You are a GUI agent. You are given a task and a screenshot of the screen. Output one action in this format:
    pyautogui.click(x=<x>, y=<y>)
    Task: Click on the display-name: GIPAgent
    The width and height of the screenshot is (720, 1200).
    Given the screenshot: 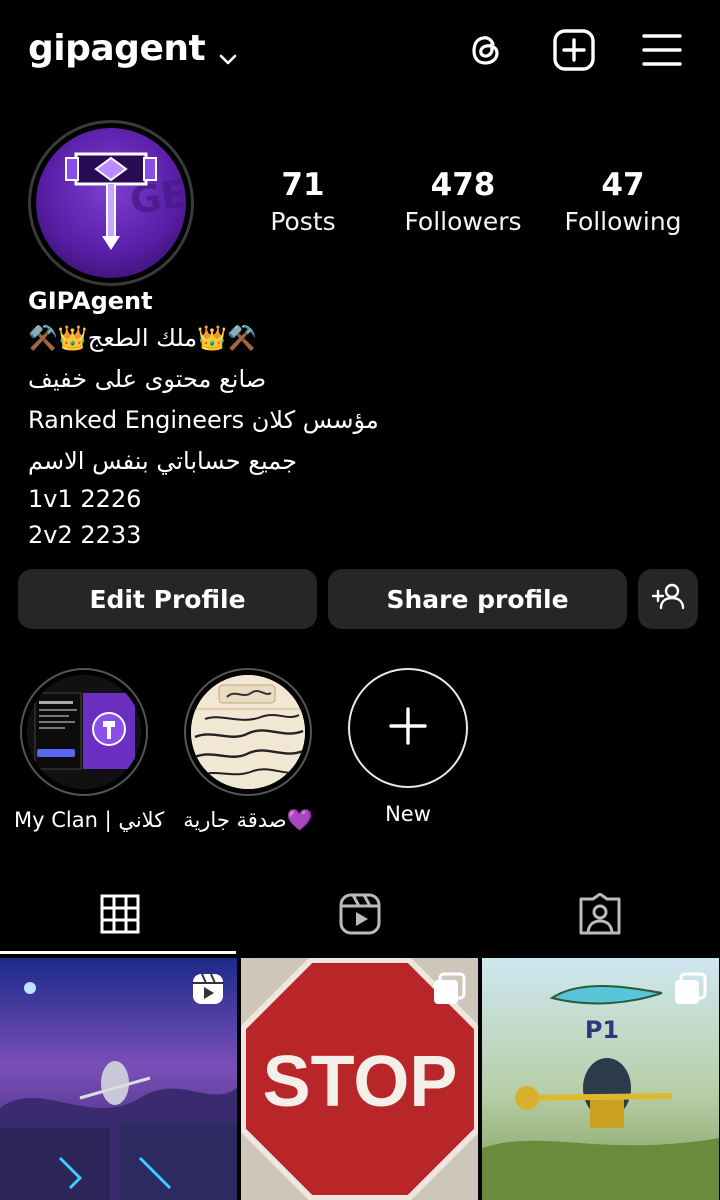 What is the action you would take?
    pyautogui.click(x=90, y=301)
    